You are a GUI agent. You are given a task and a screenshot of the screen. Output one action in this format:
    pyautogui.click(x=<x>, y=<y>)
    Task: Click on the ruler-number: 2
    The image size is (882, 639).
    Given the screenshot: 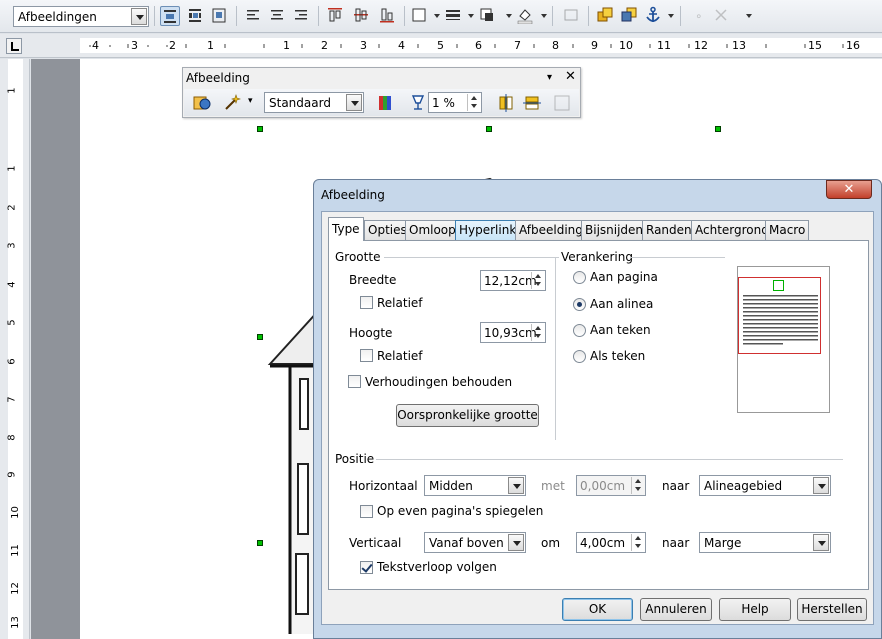 What is the action you would take?
    pyautogui.click(x=324, y=45)
    